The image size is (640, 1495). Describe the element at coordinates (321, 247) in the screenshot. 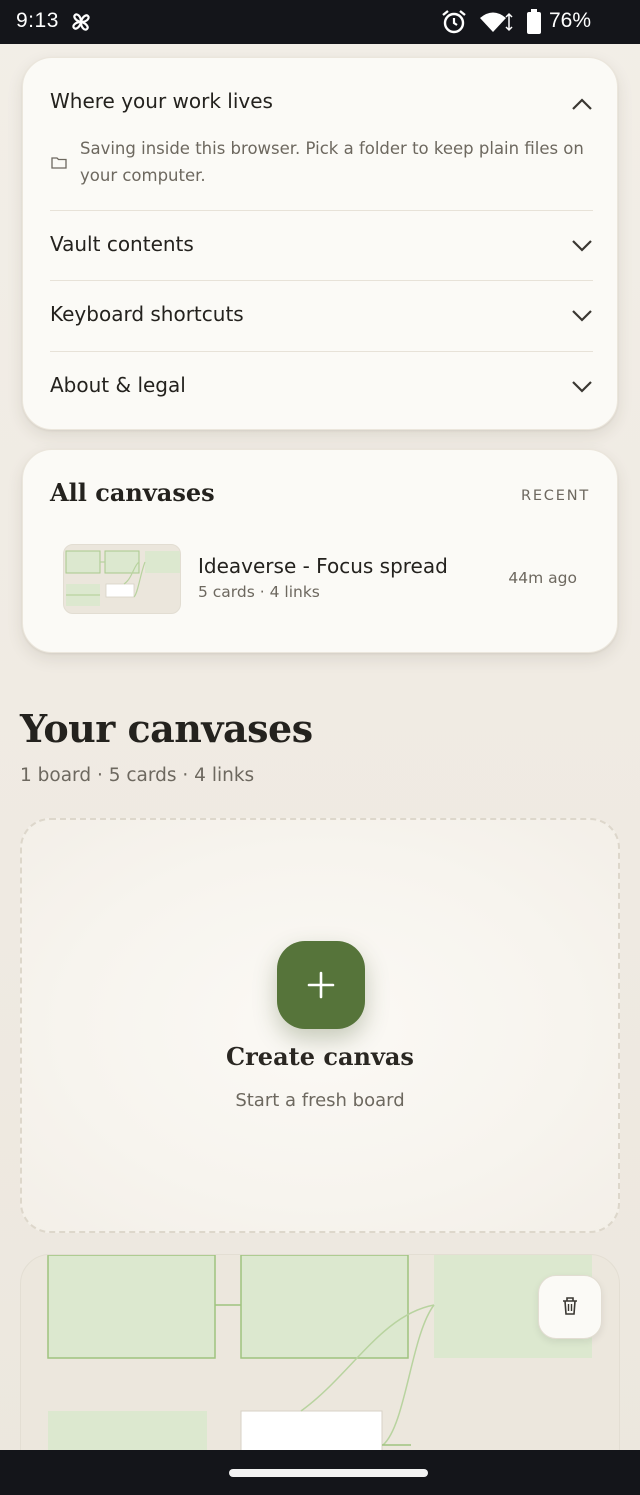

I see `accordion-vault-contents: Vault contents` at that location.